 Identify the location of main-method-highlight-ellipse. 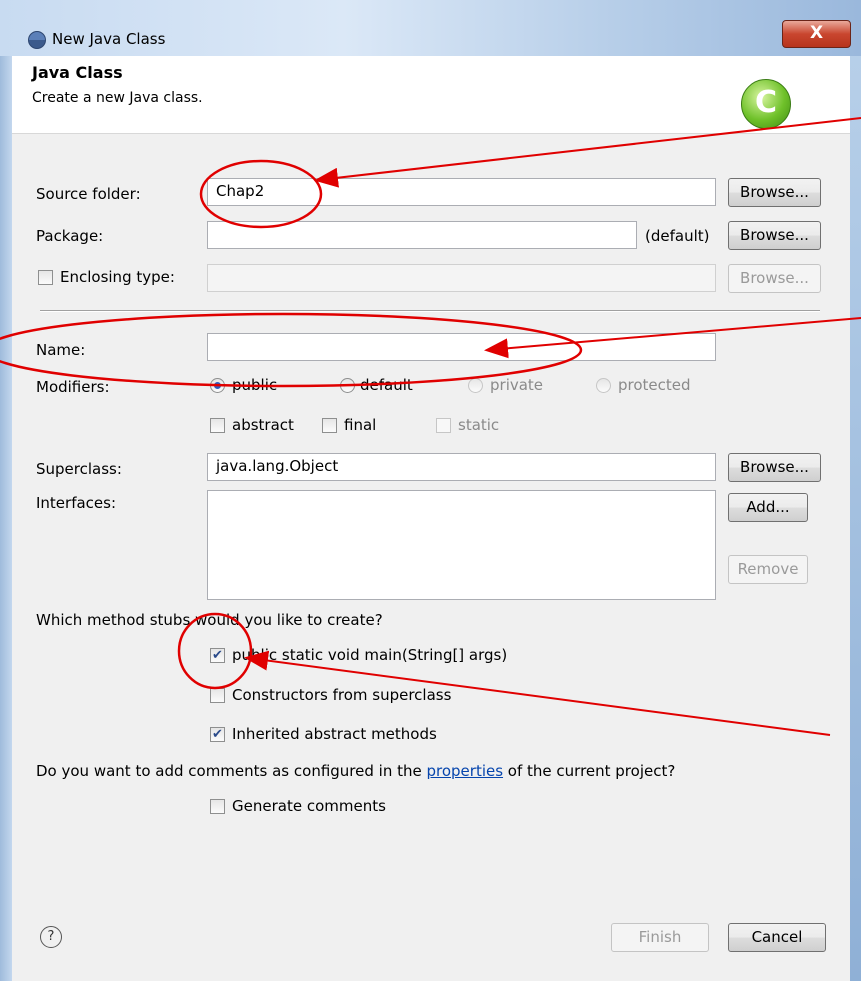
(215, 651).